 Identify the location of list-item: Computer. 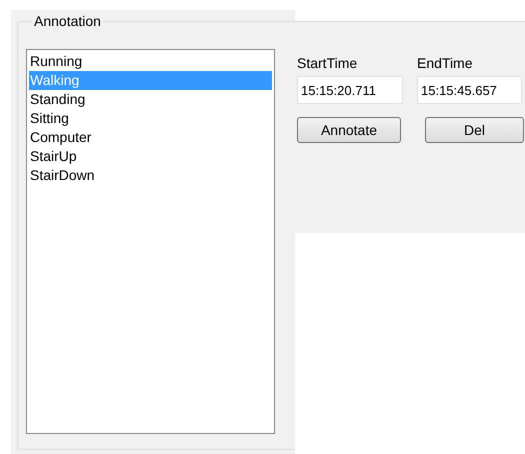
(150, 137).